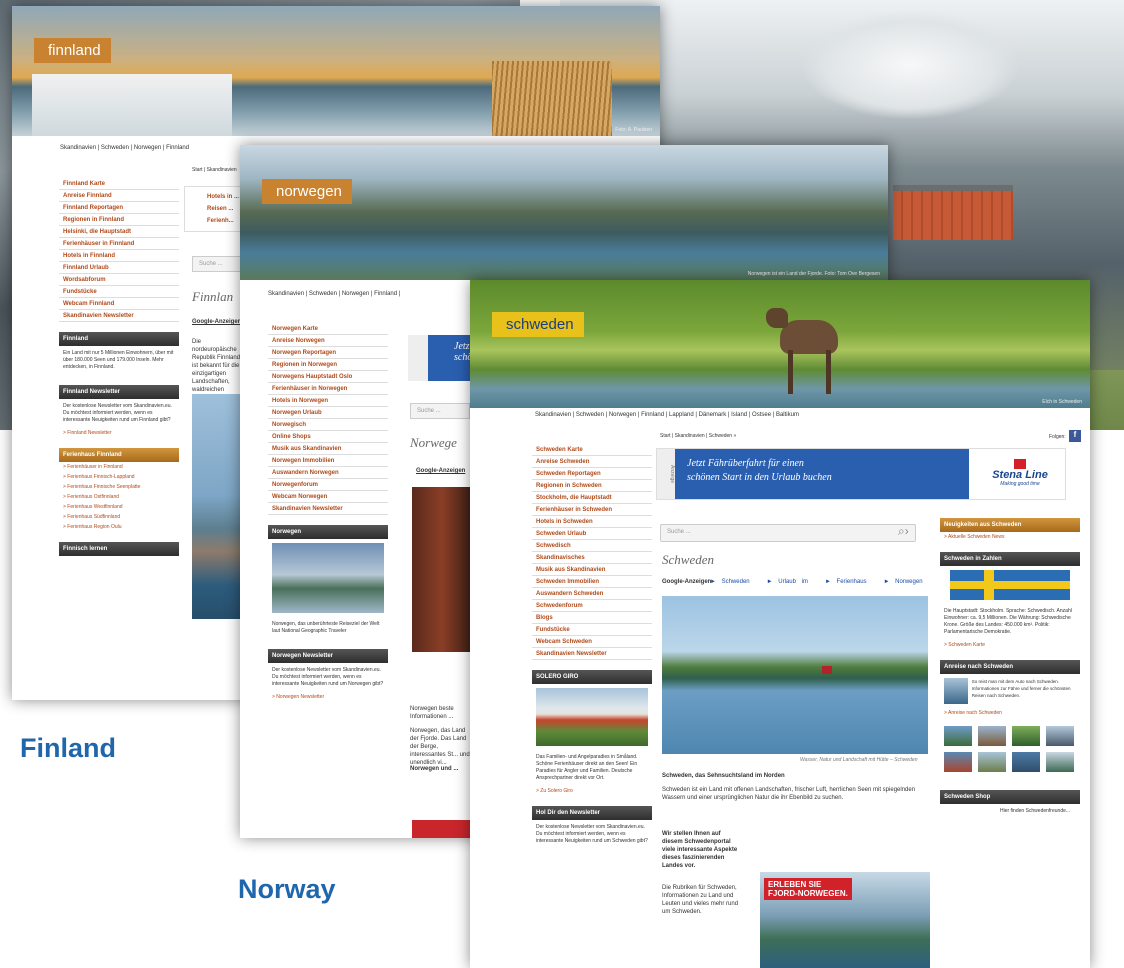 The width and height of the screenshot is (1124, 968). What do you see at coordinates (592, 474) in the screenshot?
I see `sidebar-item: Schweden Reportagen` at bounding box center [592, 474].